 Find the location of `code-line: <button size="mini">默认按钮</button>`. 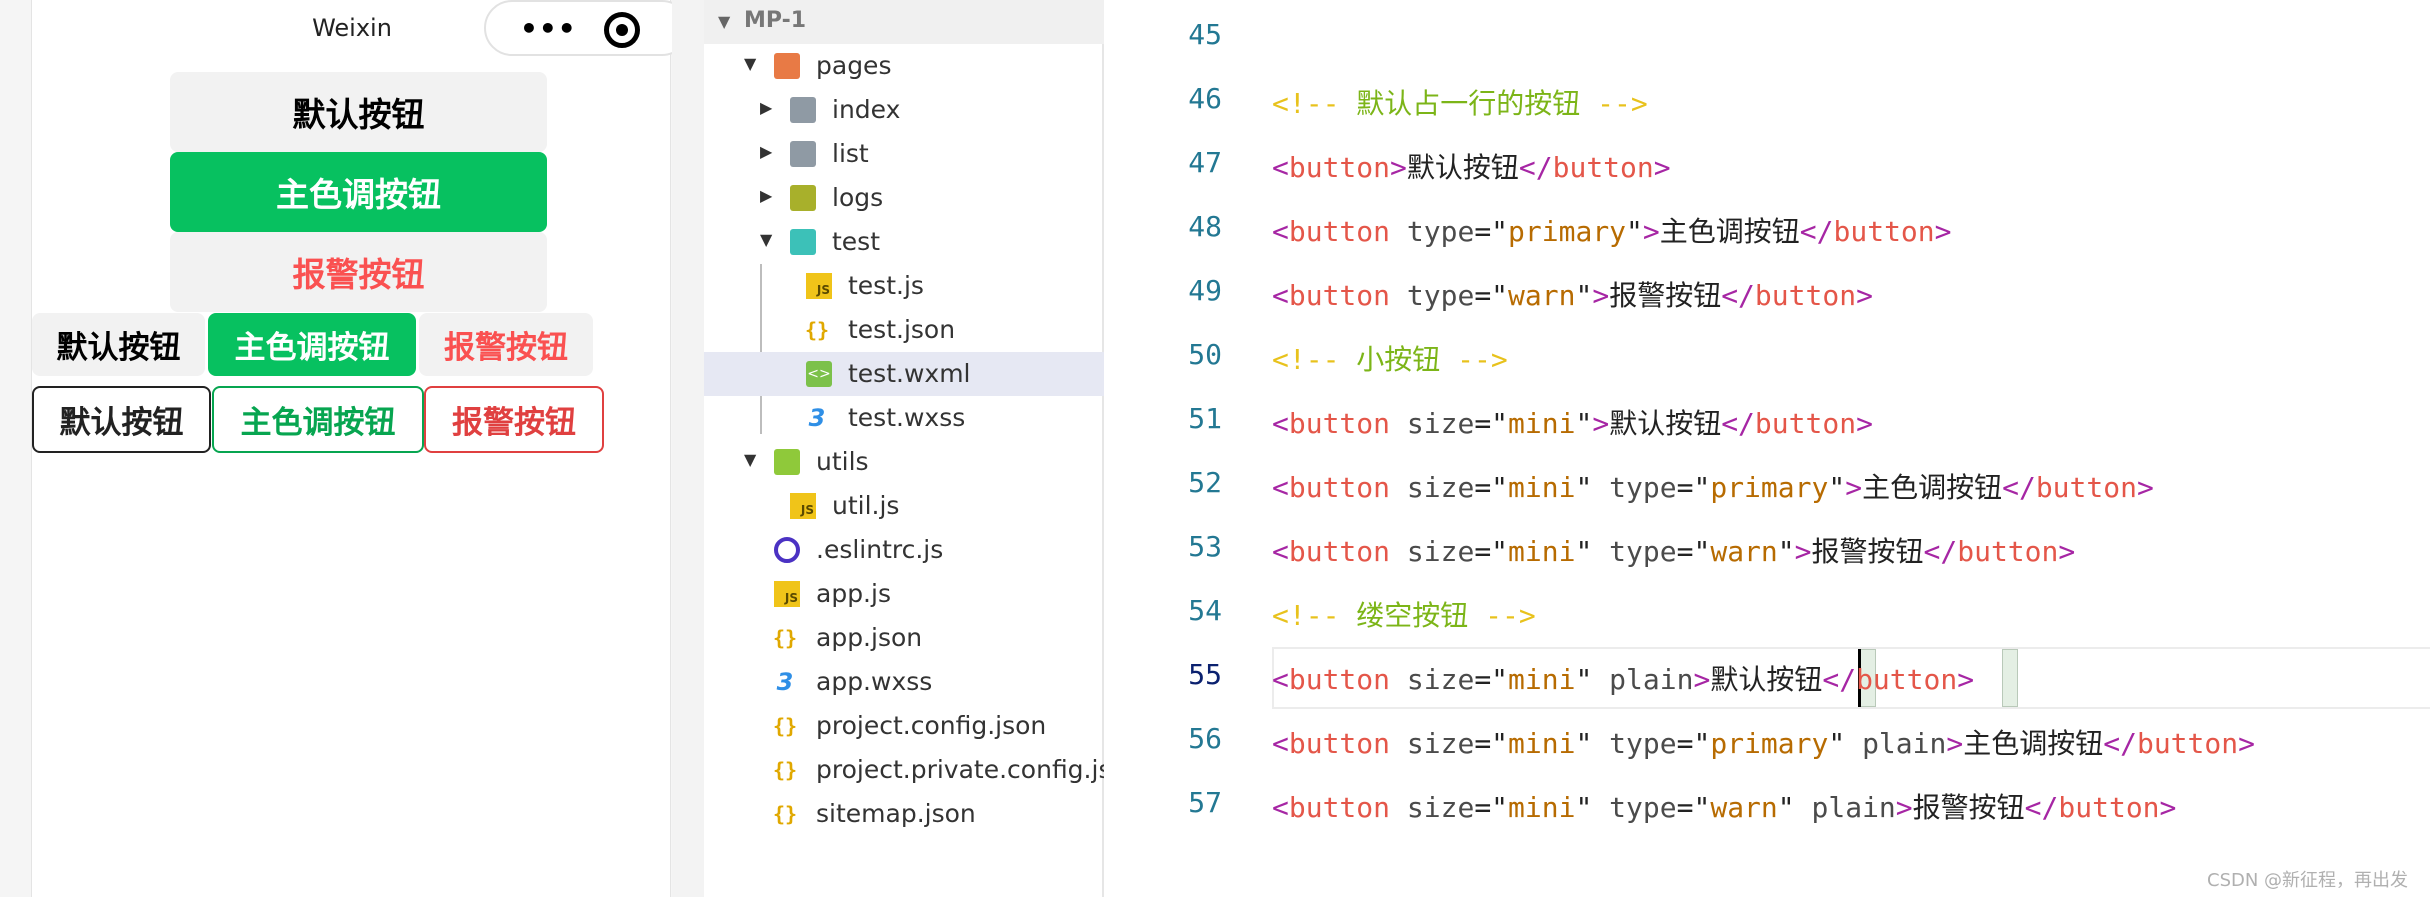

code-line: <button size="mini">默认按钮</button> is located at coordinates (1572, 422).